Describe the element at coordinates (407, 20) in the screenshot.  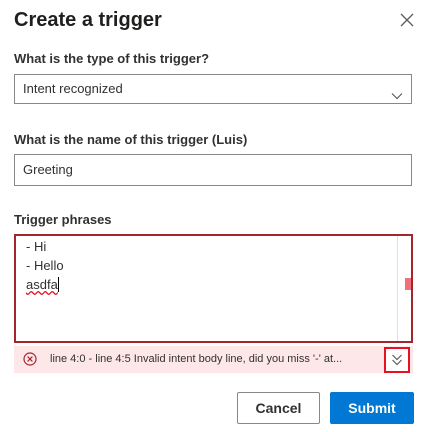
I see `close-icon` at that location.